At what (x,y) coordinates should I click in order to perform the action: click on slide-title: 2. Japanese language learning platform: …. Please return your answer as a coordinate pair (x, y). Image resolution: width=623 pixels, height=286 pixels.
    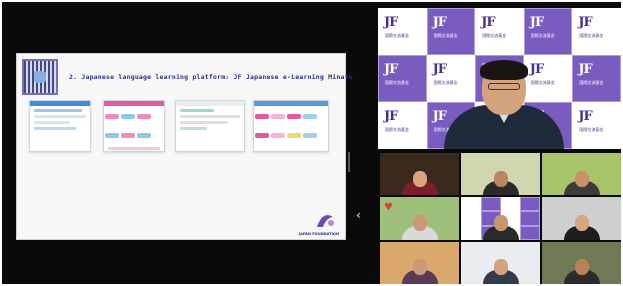
    Looking at the image, I should click on (211, 77).